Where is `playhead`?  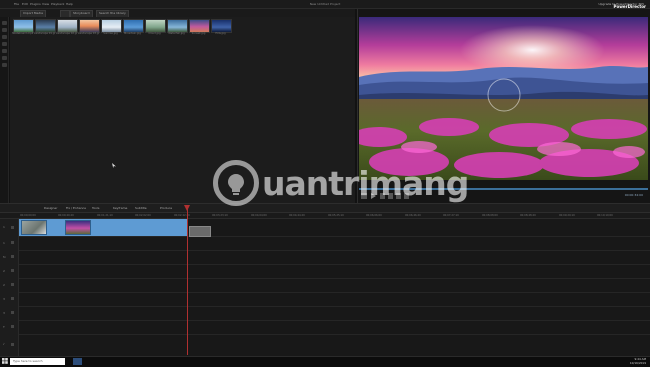 playhead is located at coordinates (187, 280).